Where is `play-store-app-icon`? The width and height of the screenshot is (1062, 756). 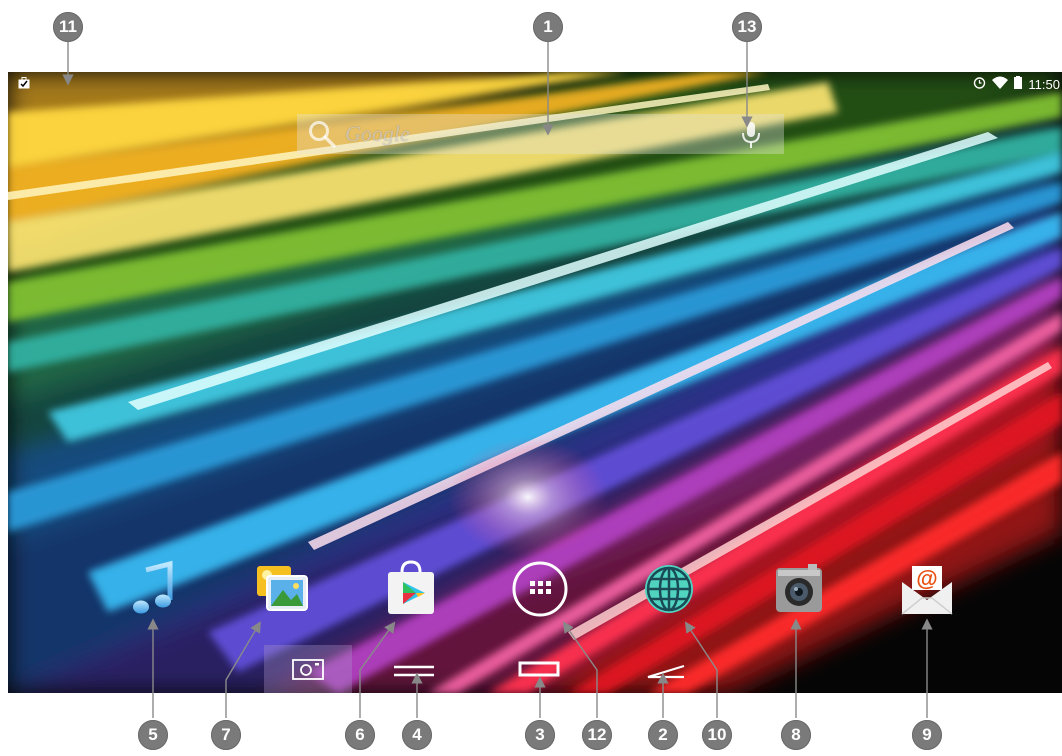
play-store-app-icon is located at coordinates (411, 589).